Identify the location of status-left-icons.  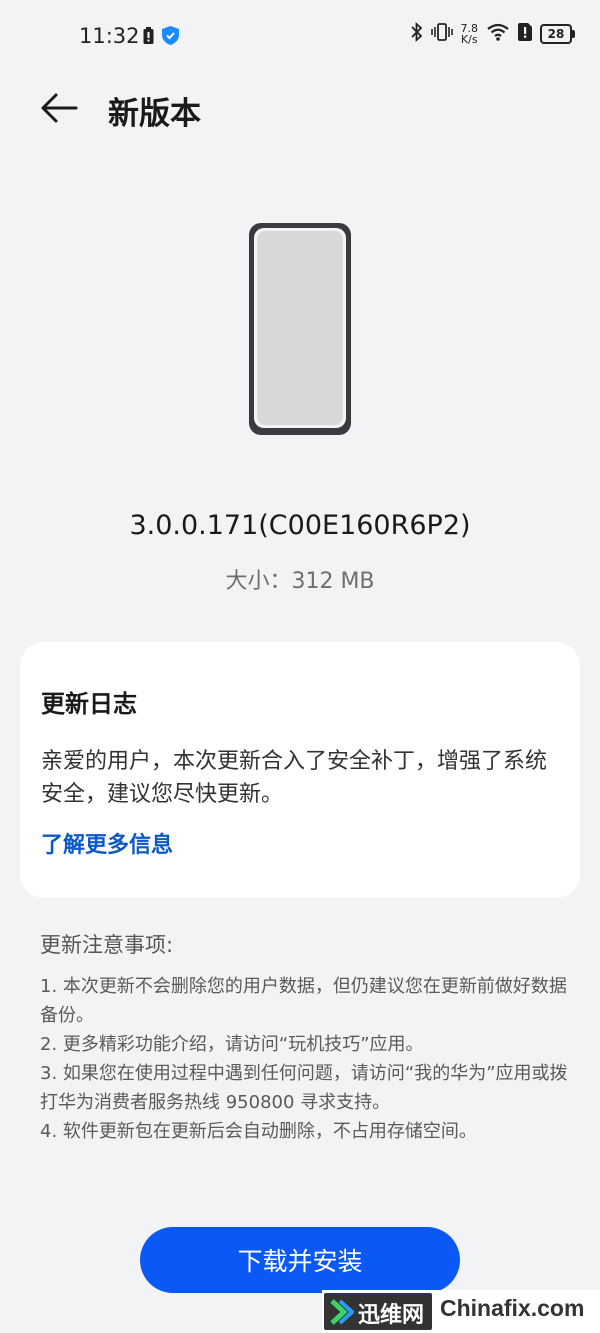
(161, 37).